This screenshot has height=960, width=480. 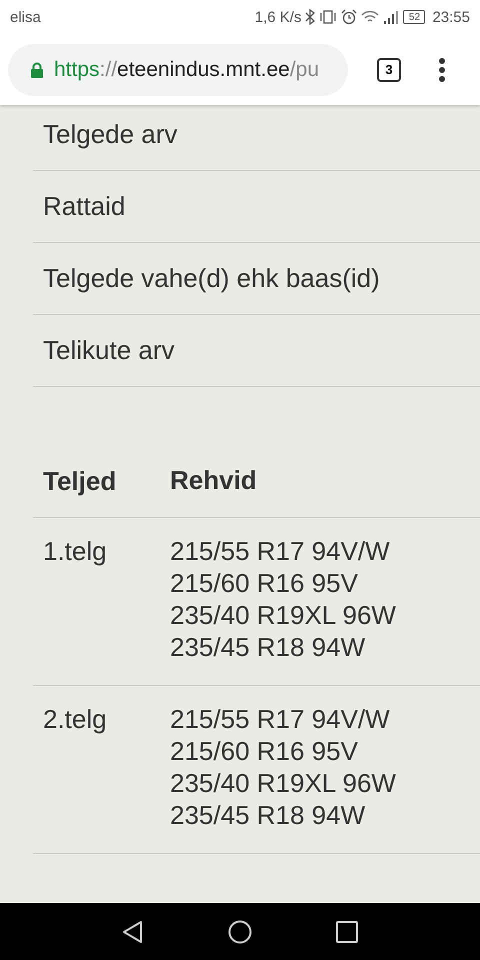 What do you see at coordinates (347, 931) in the screenshot?
I see `recents-icon` at bounding box center [347, 931].